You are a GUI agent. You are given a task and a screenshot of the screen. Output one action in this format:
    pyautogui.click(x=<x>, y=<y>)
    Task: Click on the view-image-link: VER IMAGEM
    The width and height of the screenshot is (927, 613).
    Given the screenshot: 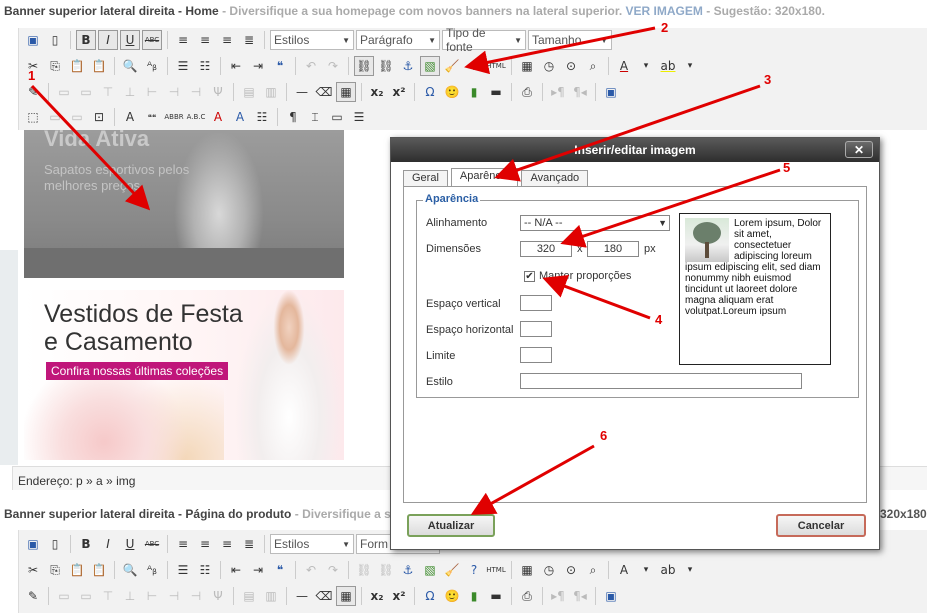 What is the action you would take?
    pyautogui.click(x=664, y=11)
    